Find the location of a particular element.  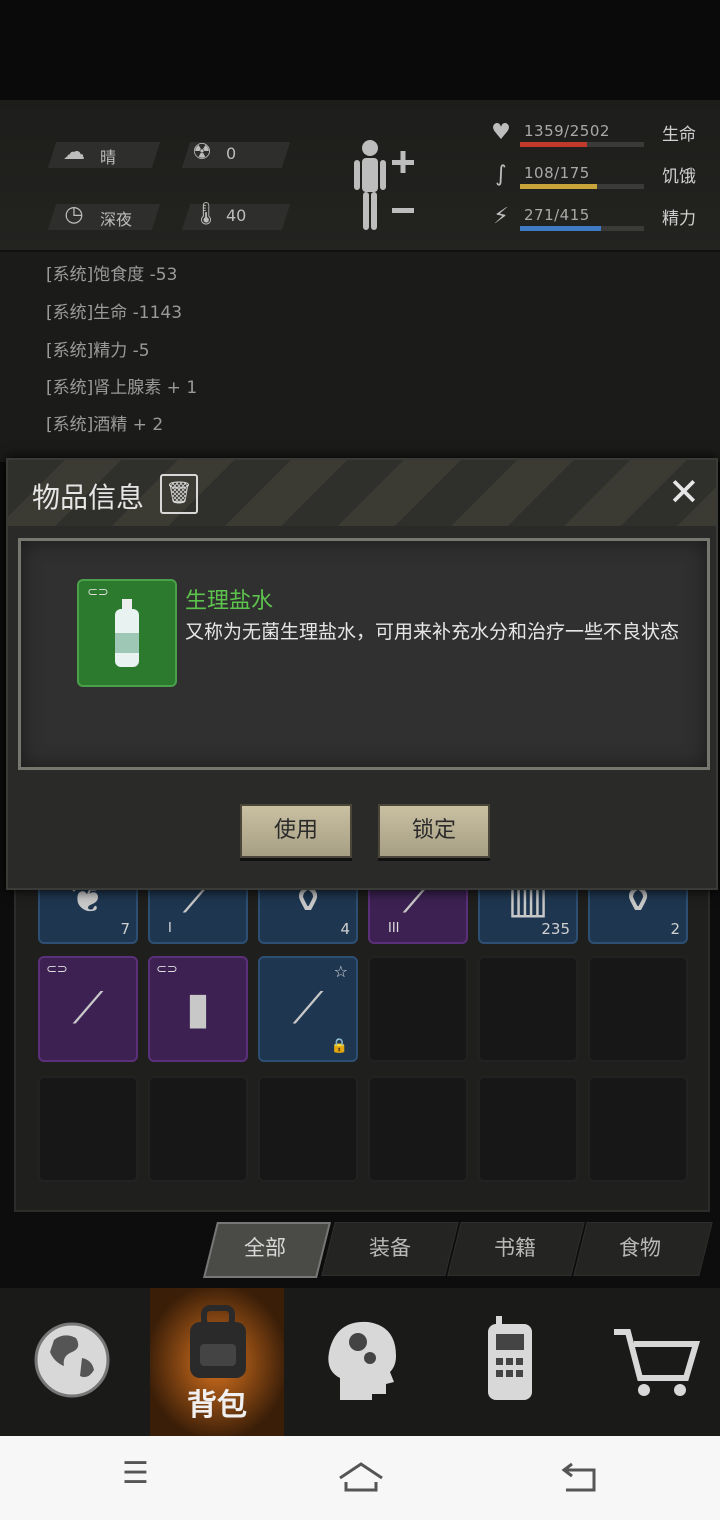

inventory-slot: ▮ ⊂⊃ is located at coordinates (198, 1009).